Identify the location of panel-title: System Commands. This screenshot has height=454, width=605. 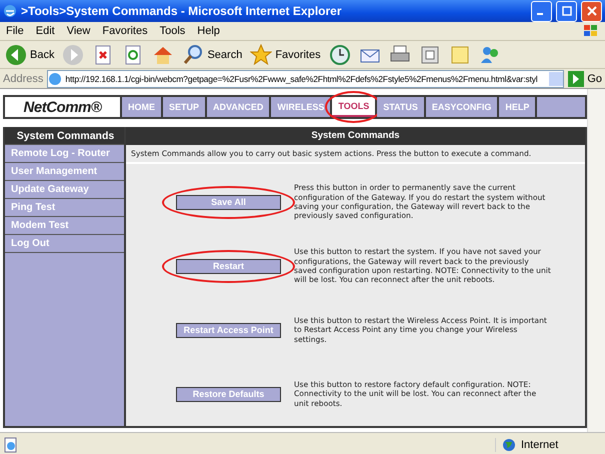
(355, 136).